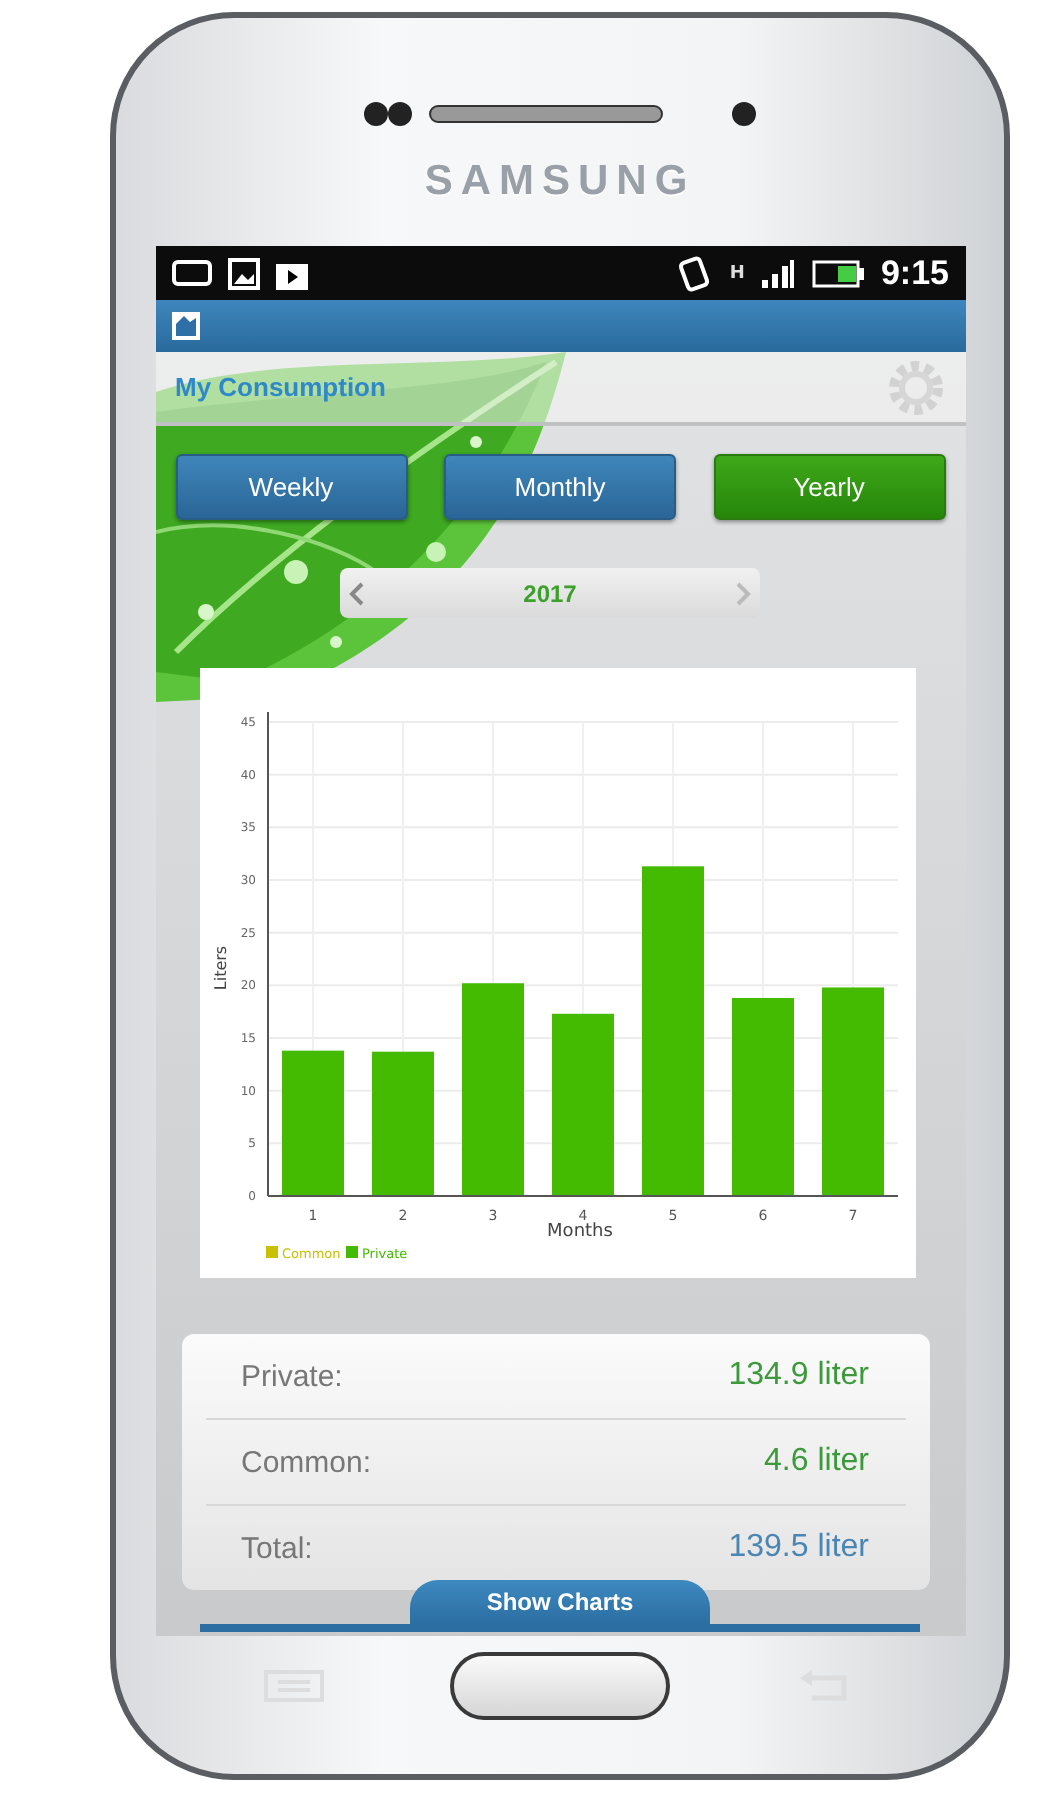 This screenshot has height=1794, width=1058. I want to click on battery-icon, so click(838, 273).